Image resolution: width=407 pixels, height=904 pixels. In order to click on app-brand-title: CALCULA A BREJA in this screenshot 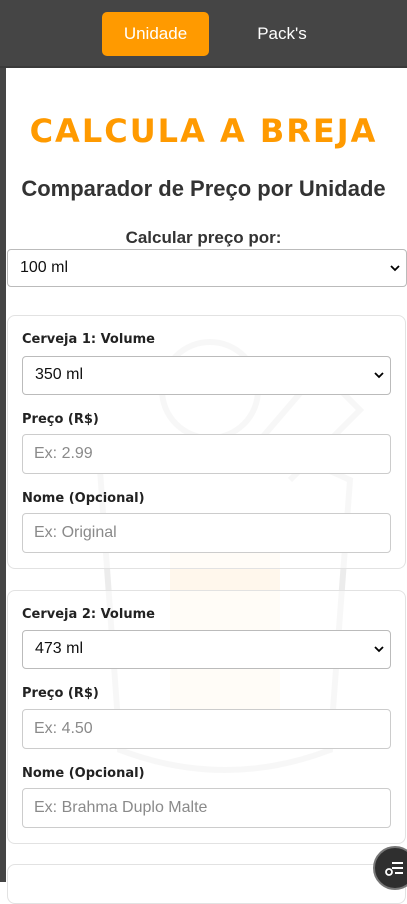, I will do `click(203, 131)`.